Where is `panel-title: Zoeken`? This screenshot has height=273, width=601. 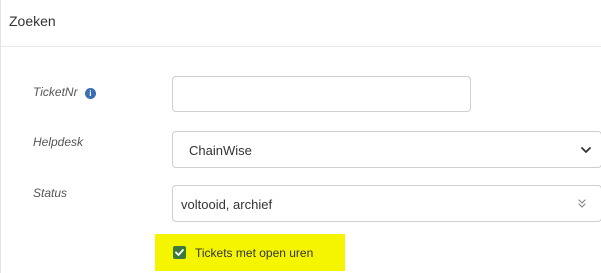
panel-title: Zoeken is located at coordinates (32, 21).